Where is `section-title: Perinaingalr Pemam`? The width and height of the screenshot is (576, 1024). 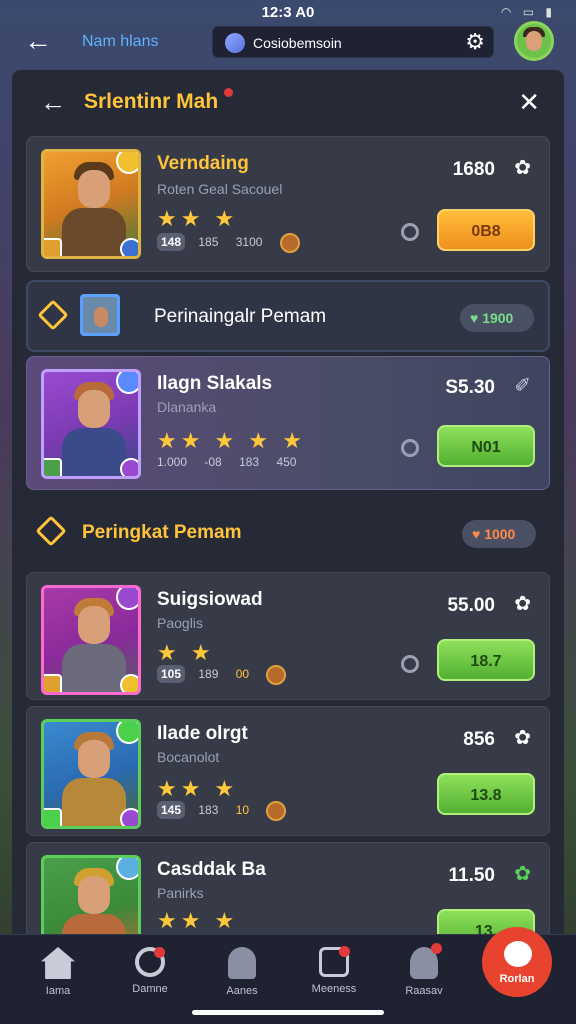
section-title: Perinaingalr Pemam is located at coordinates (240, 316).